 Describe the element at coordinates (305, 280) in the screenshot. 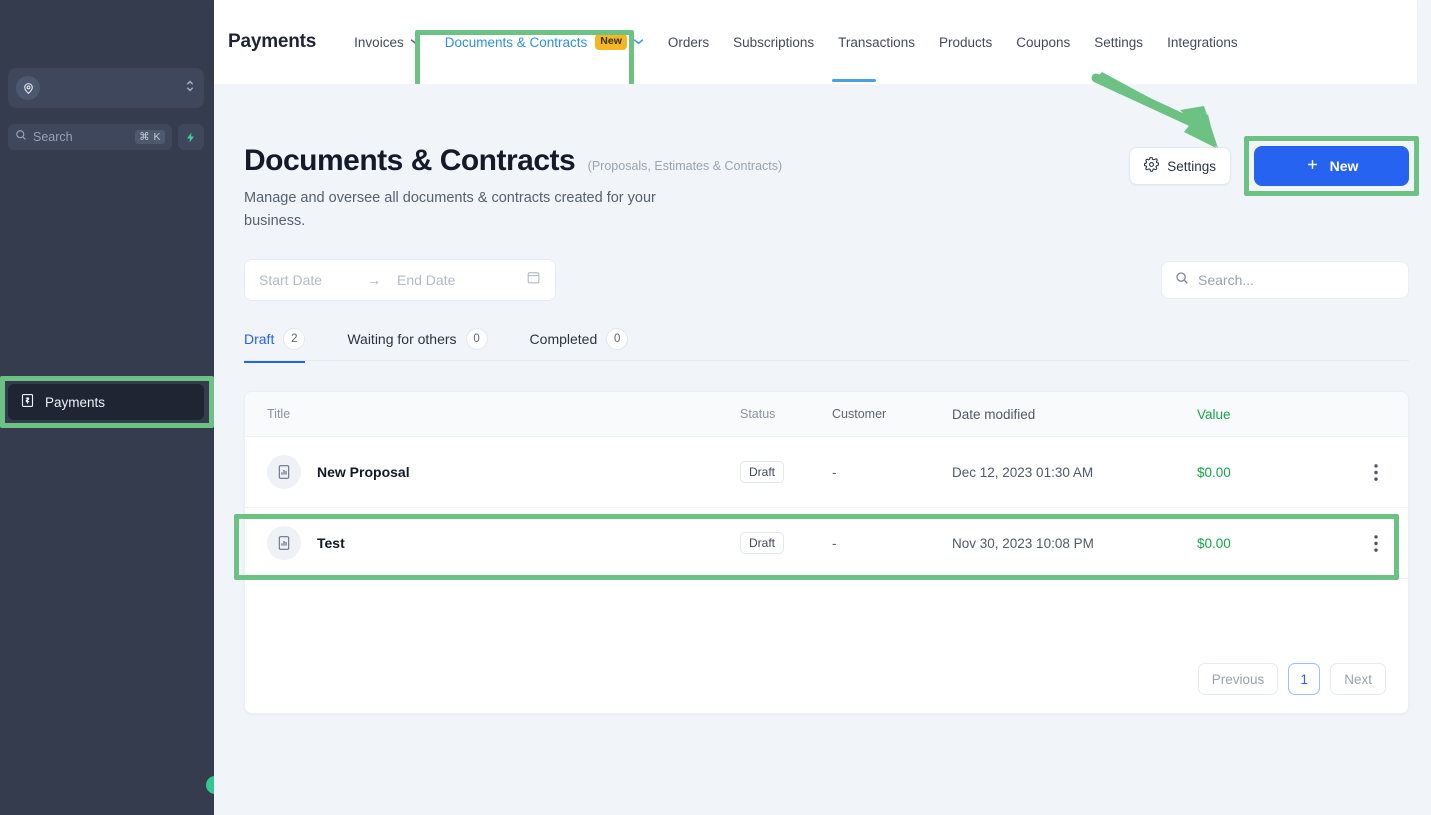

I see `start-date-input: Start Date` at that location.